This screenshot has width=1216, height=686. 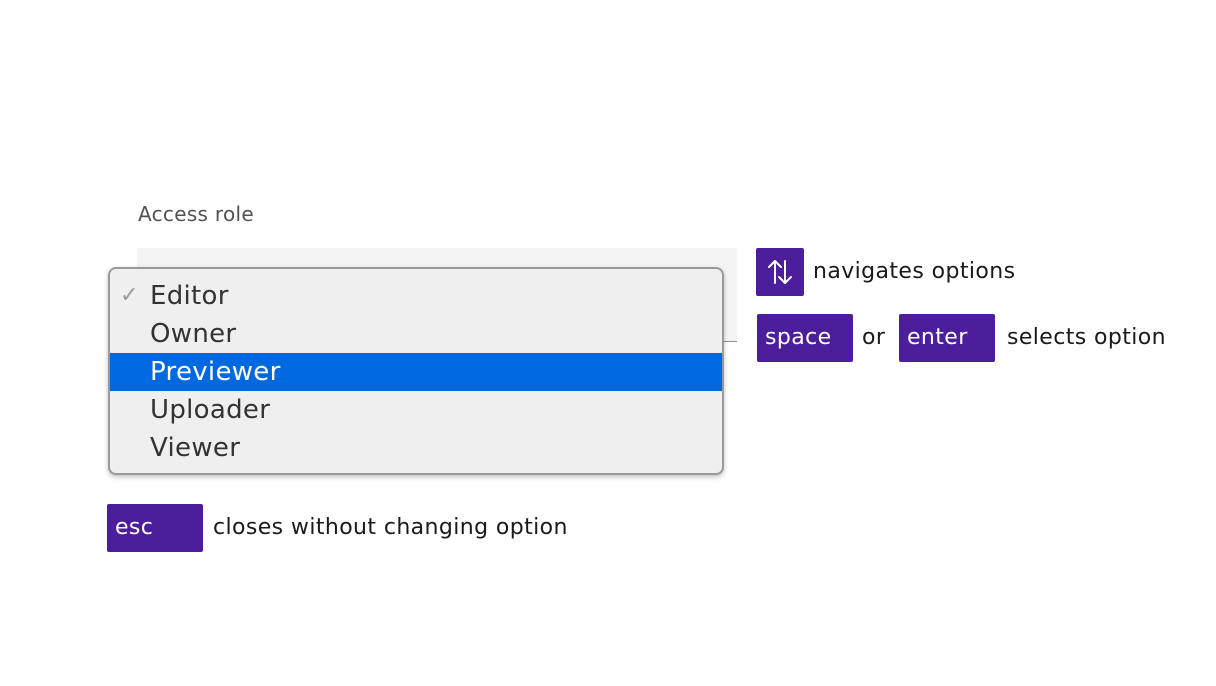 What do you see at coordinates (416, 334) in the screenshot?
I see `option-owner: Owner` at bounding box center [416, 334].